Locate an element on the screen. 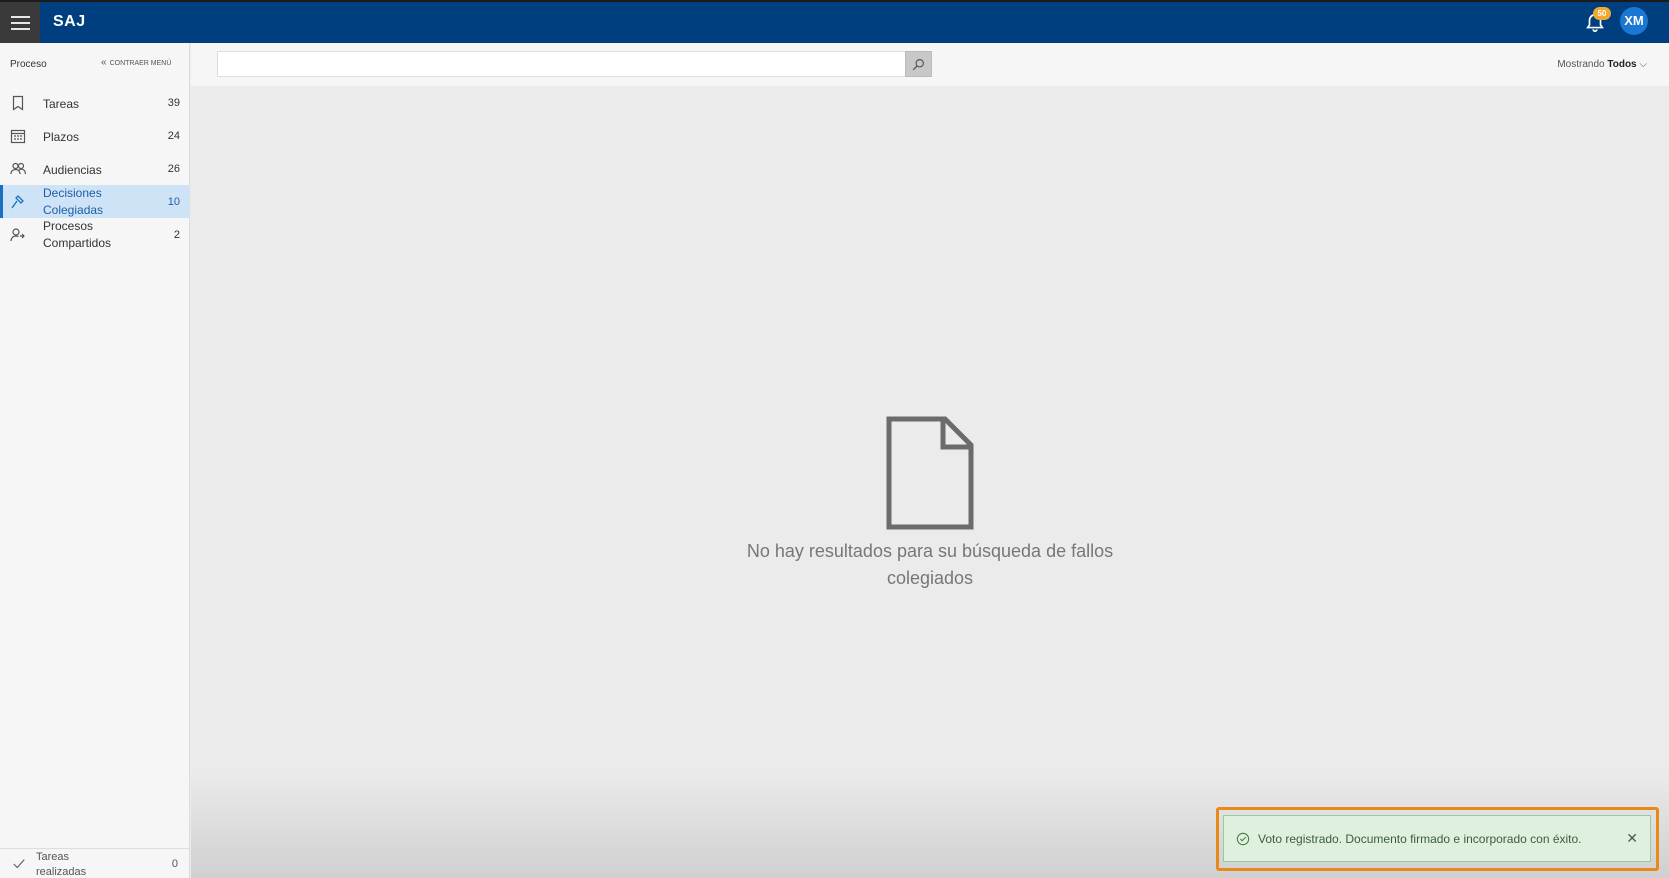  gavel-icon is located at coordinates (17, 202).